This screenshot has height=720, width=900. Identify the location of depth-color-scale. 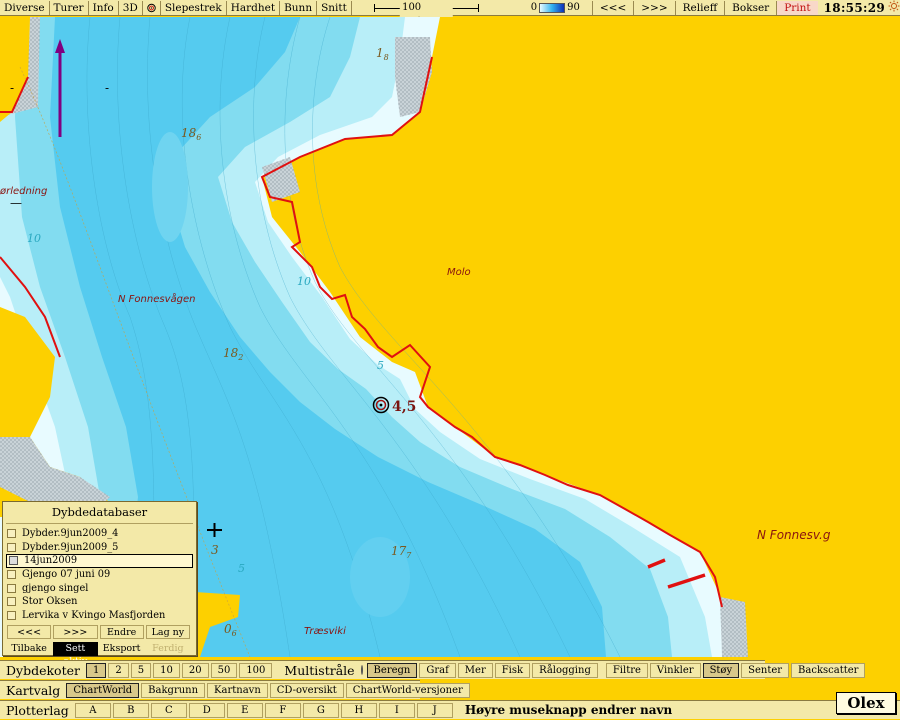
(552, 7).